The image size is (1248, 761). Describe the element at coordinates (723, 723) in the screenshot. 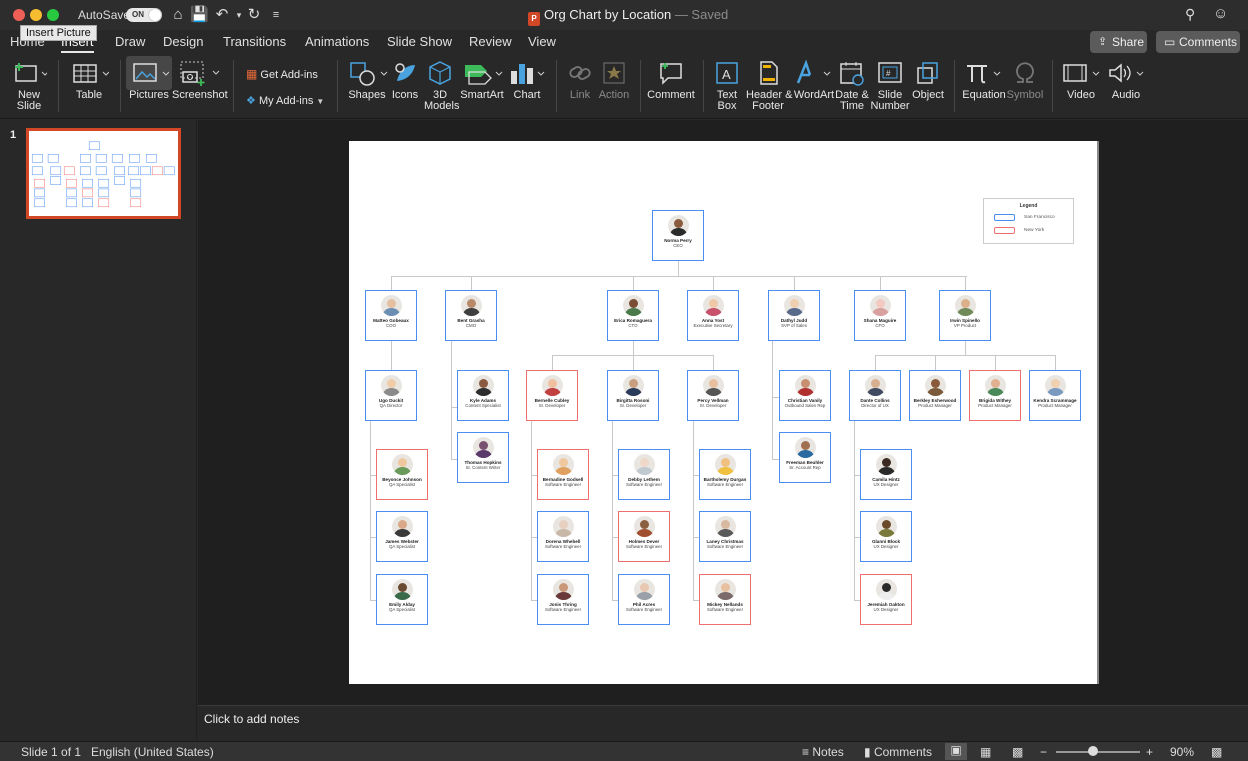

I see `notes-pane: Click to add notes` at that location.